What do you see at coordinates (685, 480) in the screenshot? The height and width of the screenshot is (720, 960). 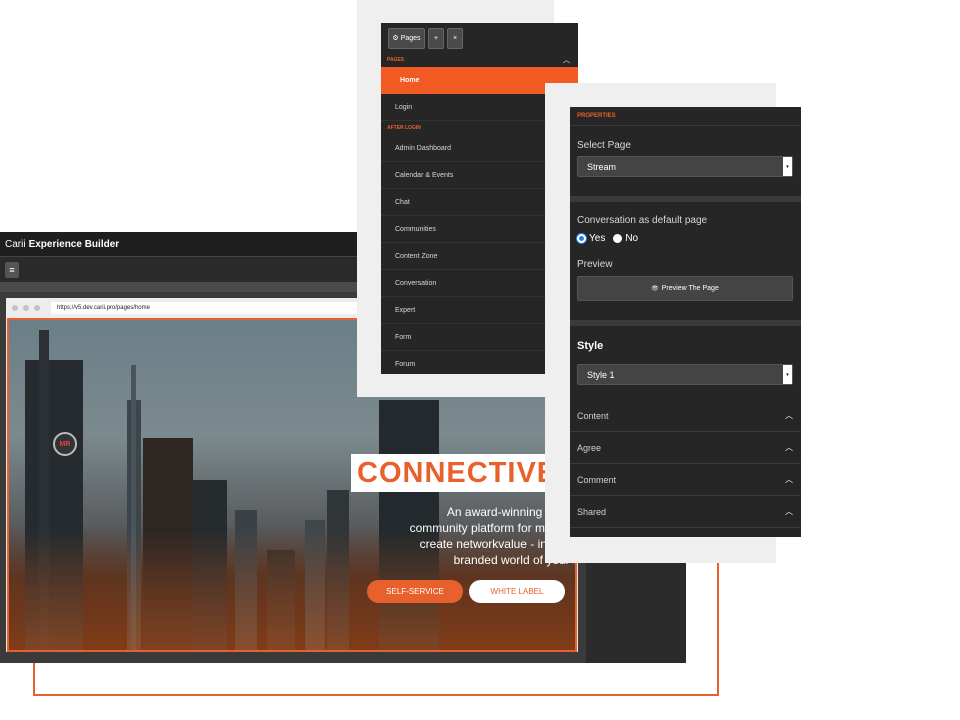 I see `accordion-comment: Comment ︿` at bounding box center [685, 480].